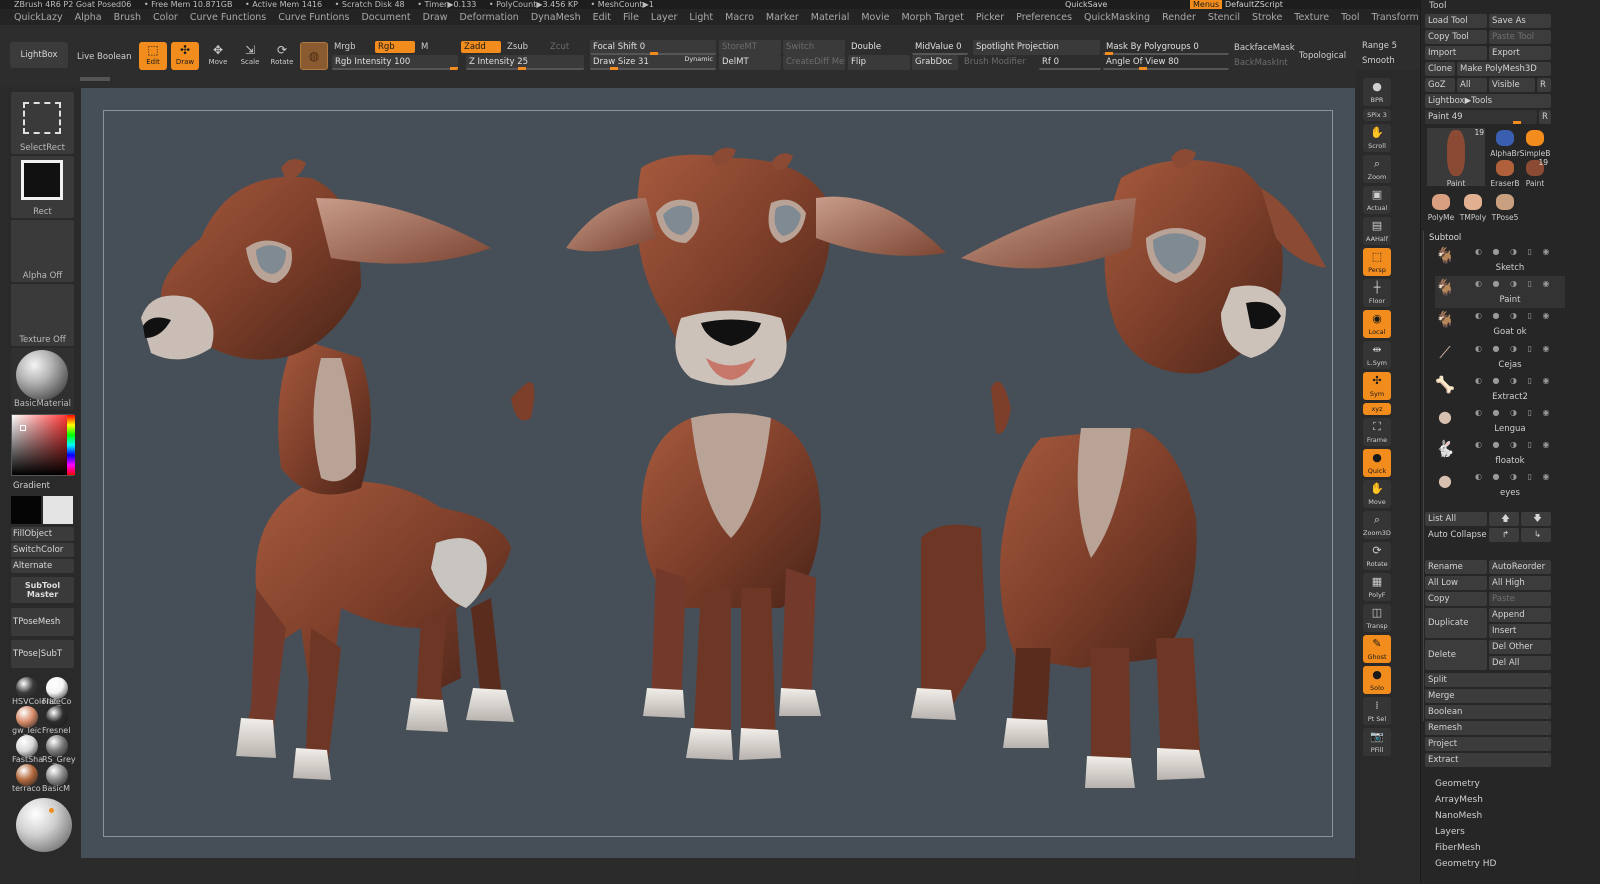 The image size is (1600, 884). Describe the element at coordinates (814, 62) in the screenshot. I see `creatediff-mesh-button: CreateDiff Mesh` at that location.